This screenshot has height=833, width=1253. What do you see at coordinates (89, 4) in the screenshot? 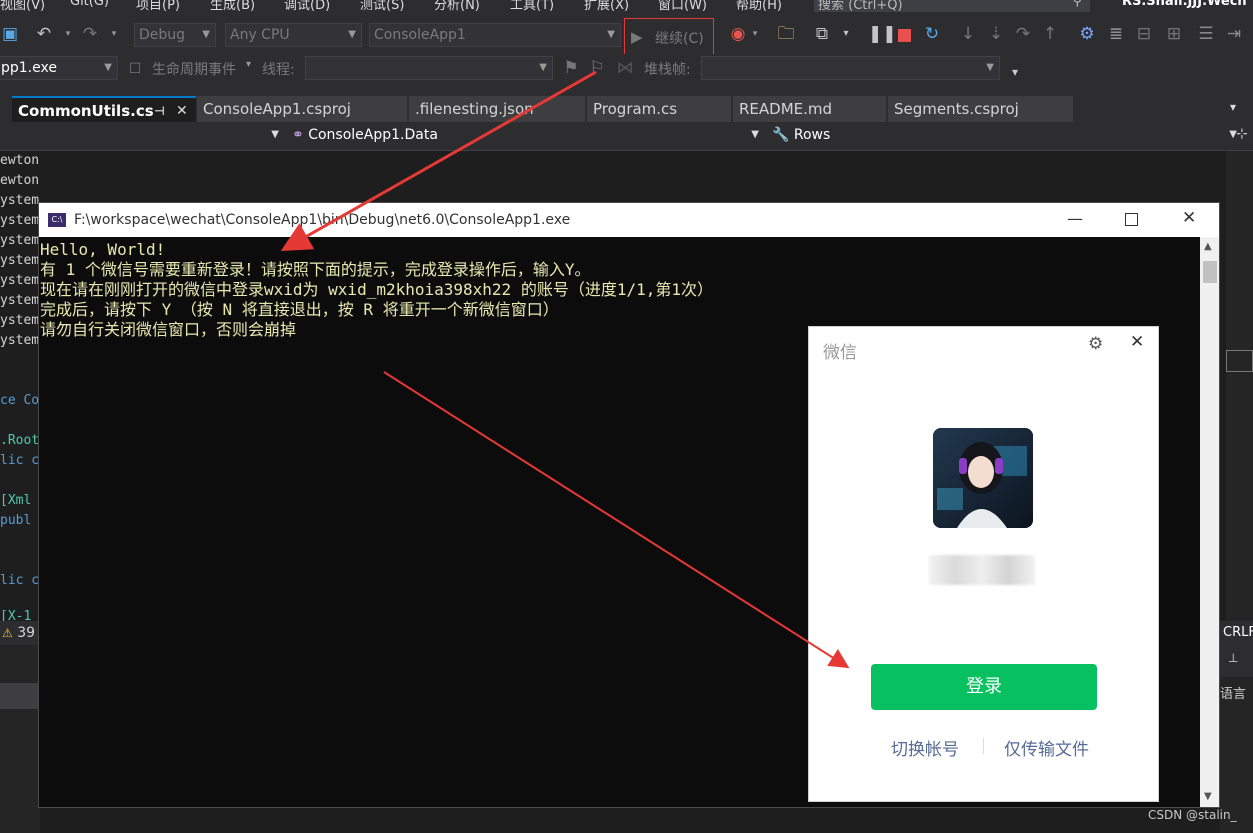
I see `menu-git: Git(G)` at bounding box center [89, 4].